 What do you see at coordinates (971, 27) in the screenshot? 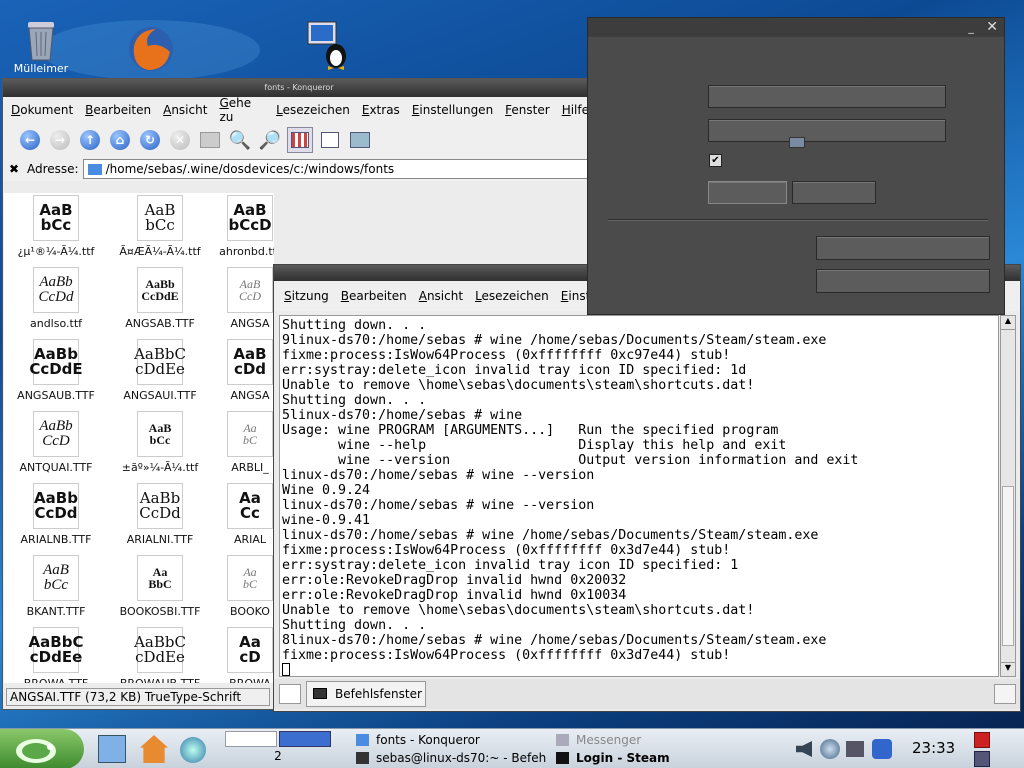
I see `minimize-button: _` at bounding box center [971, 27].